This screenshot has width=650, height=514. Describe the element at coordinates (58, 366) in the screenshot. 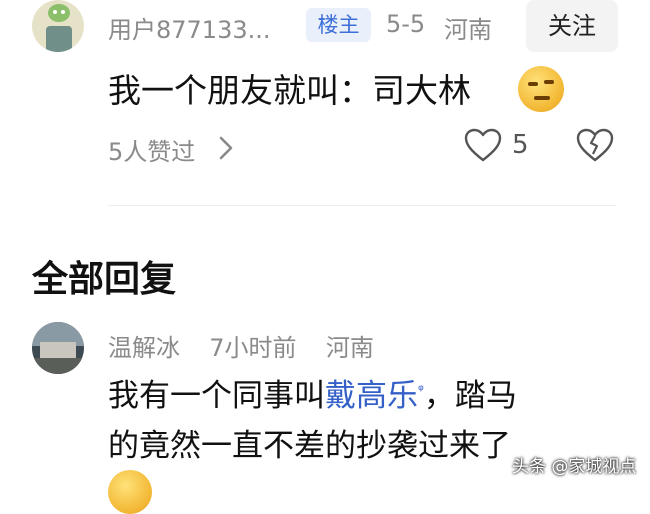

I see `avatar-ground` at that location.